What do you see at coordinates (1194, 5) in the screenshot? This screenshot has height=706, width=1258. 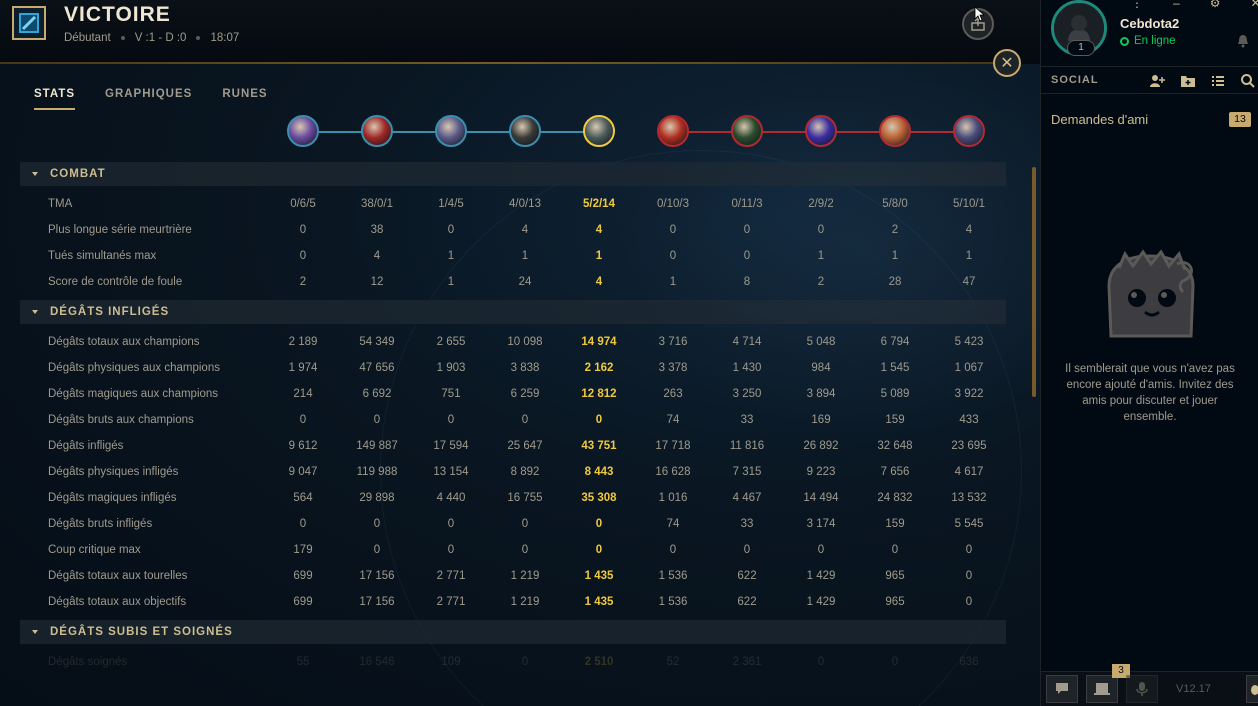 I see `window-controls: ⋮ – ⚙ ✕` at bounding box center [1194, 5].